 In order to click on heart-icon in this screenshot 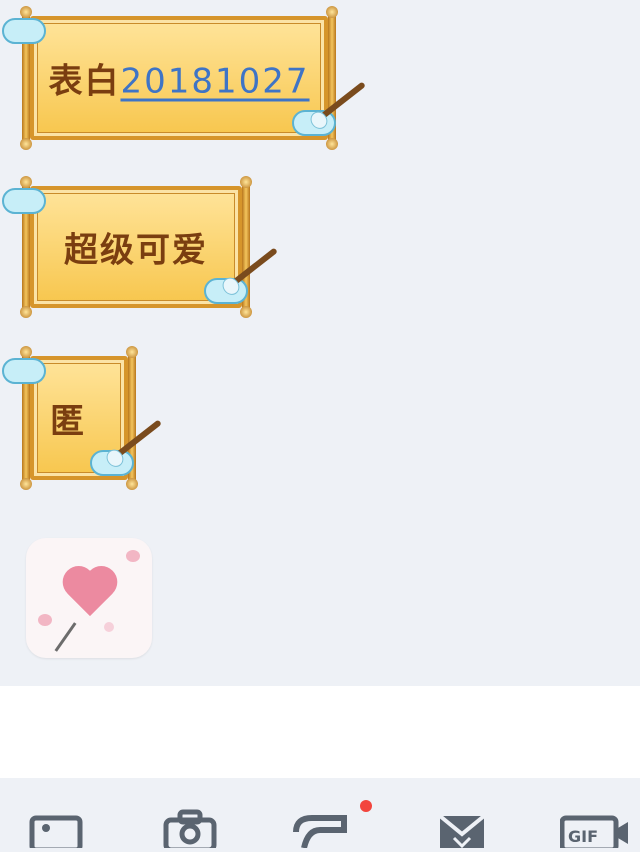, I will do `click(90, 595)`.